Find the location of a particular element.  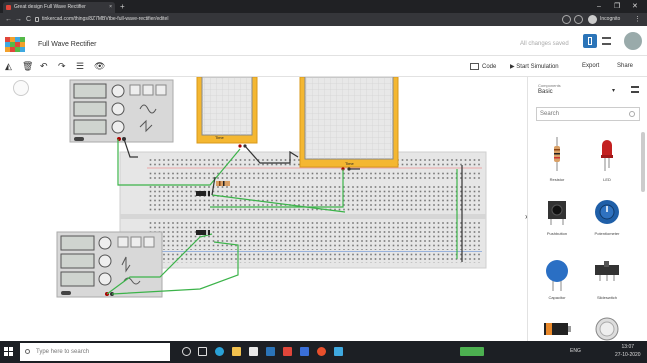

component-coin-cell is located at coordinates (607, 329).